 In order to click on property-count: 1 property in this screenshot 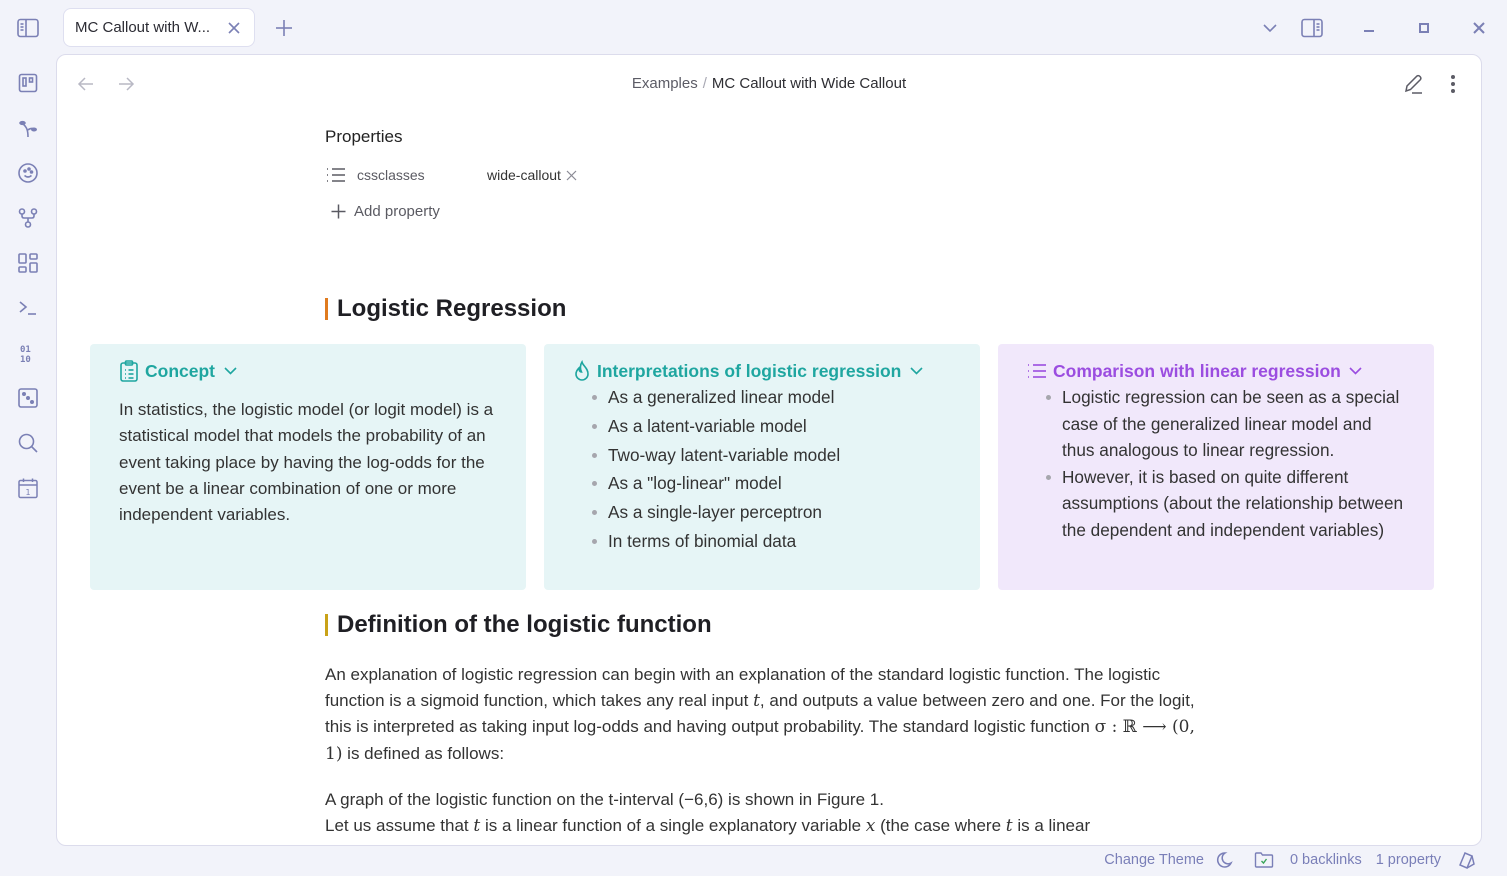, I will do `click(1408, 860)`.